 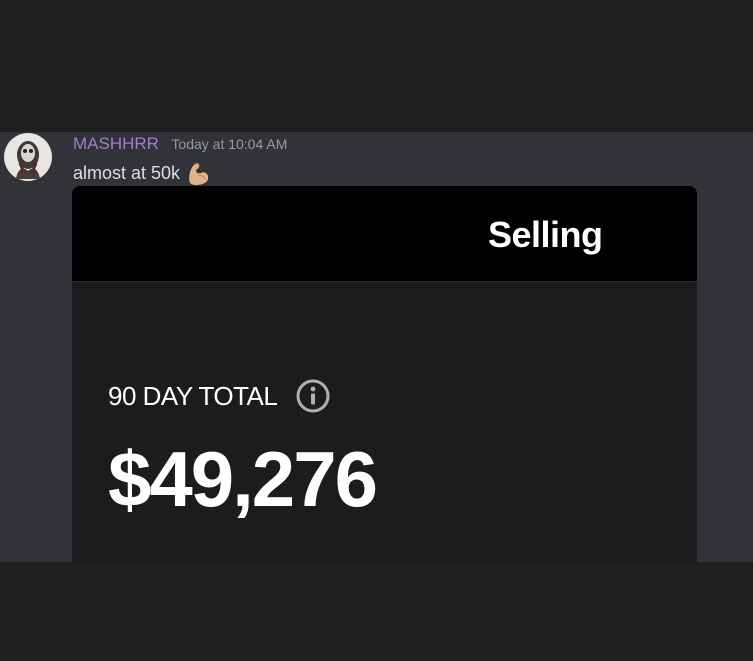 I want to click on message-text: almost at 50k, so click(x=127, y=172).